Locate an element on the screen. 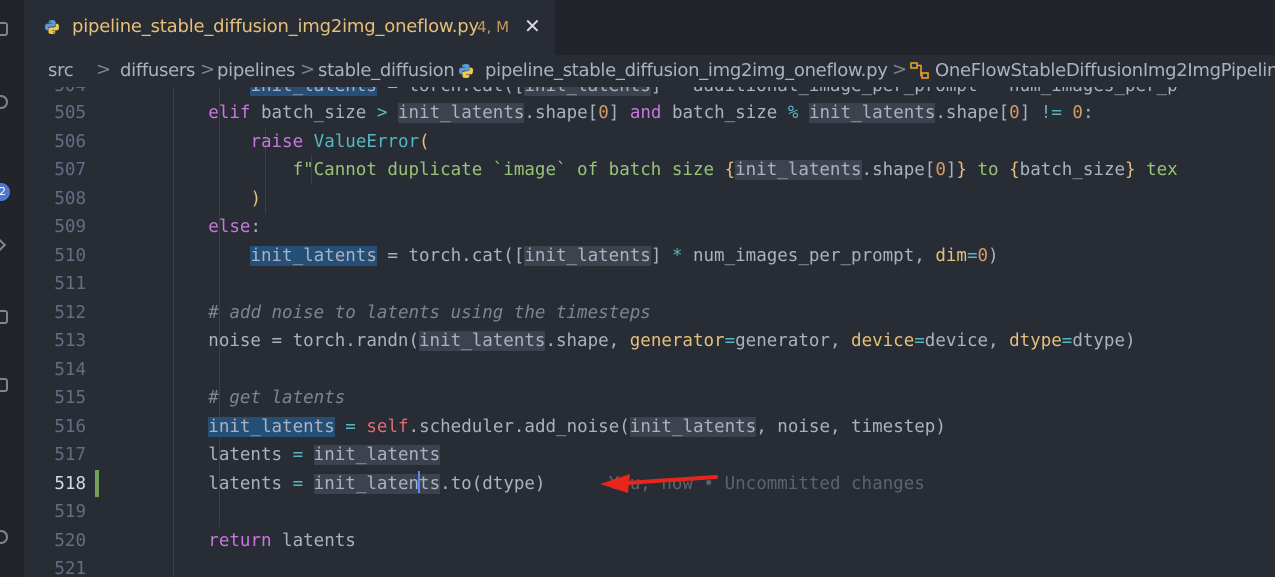 This screenshot has width=1275, height=577. line-number: 520 is located at coordinates (70, 540).